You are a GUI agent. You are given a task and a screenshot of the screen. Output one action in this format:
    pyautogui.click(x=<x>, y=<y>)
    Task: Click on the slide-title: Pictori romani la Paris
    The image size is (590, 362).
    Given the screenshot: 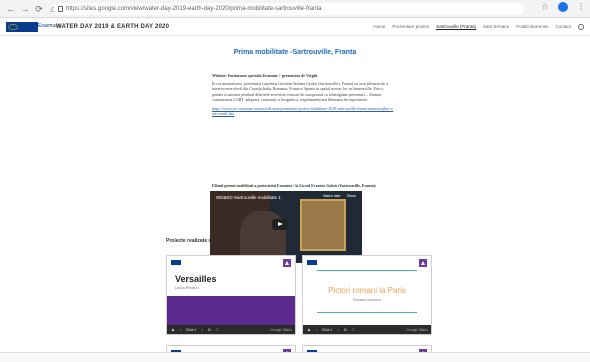 What is the action you would take?
    pyautogui.click(x=367, y=290)
    